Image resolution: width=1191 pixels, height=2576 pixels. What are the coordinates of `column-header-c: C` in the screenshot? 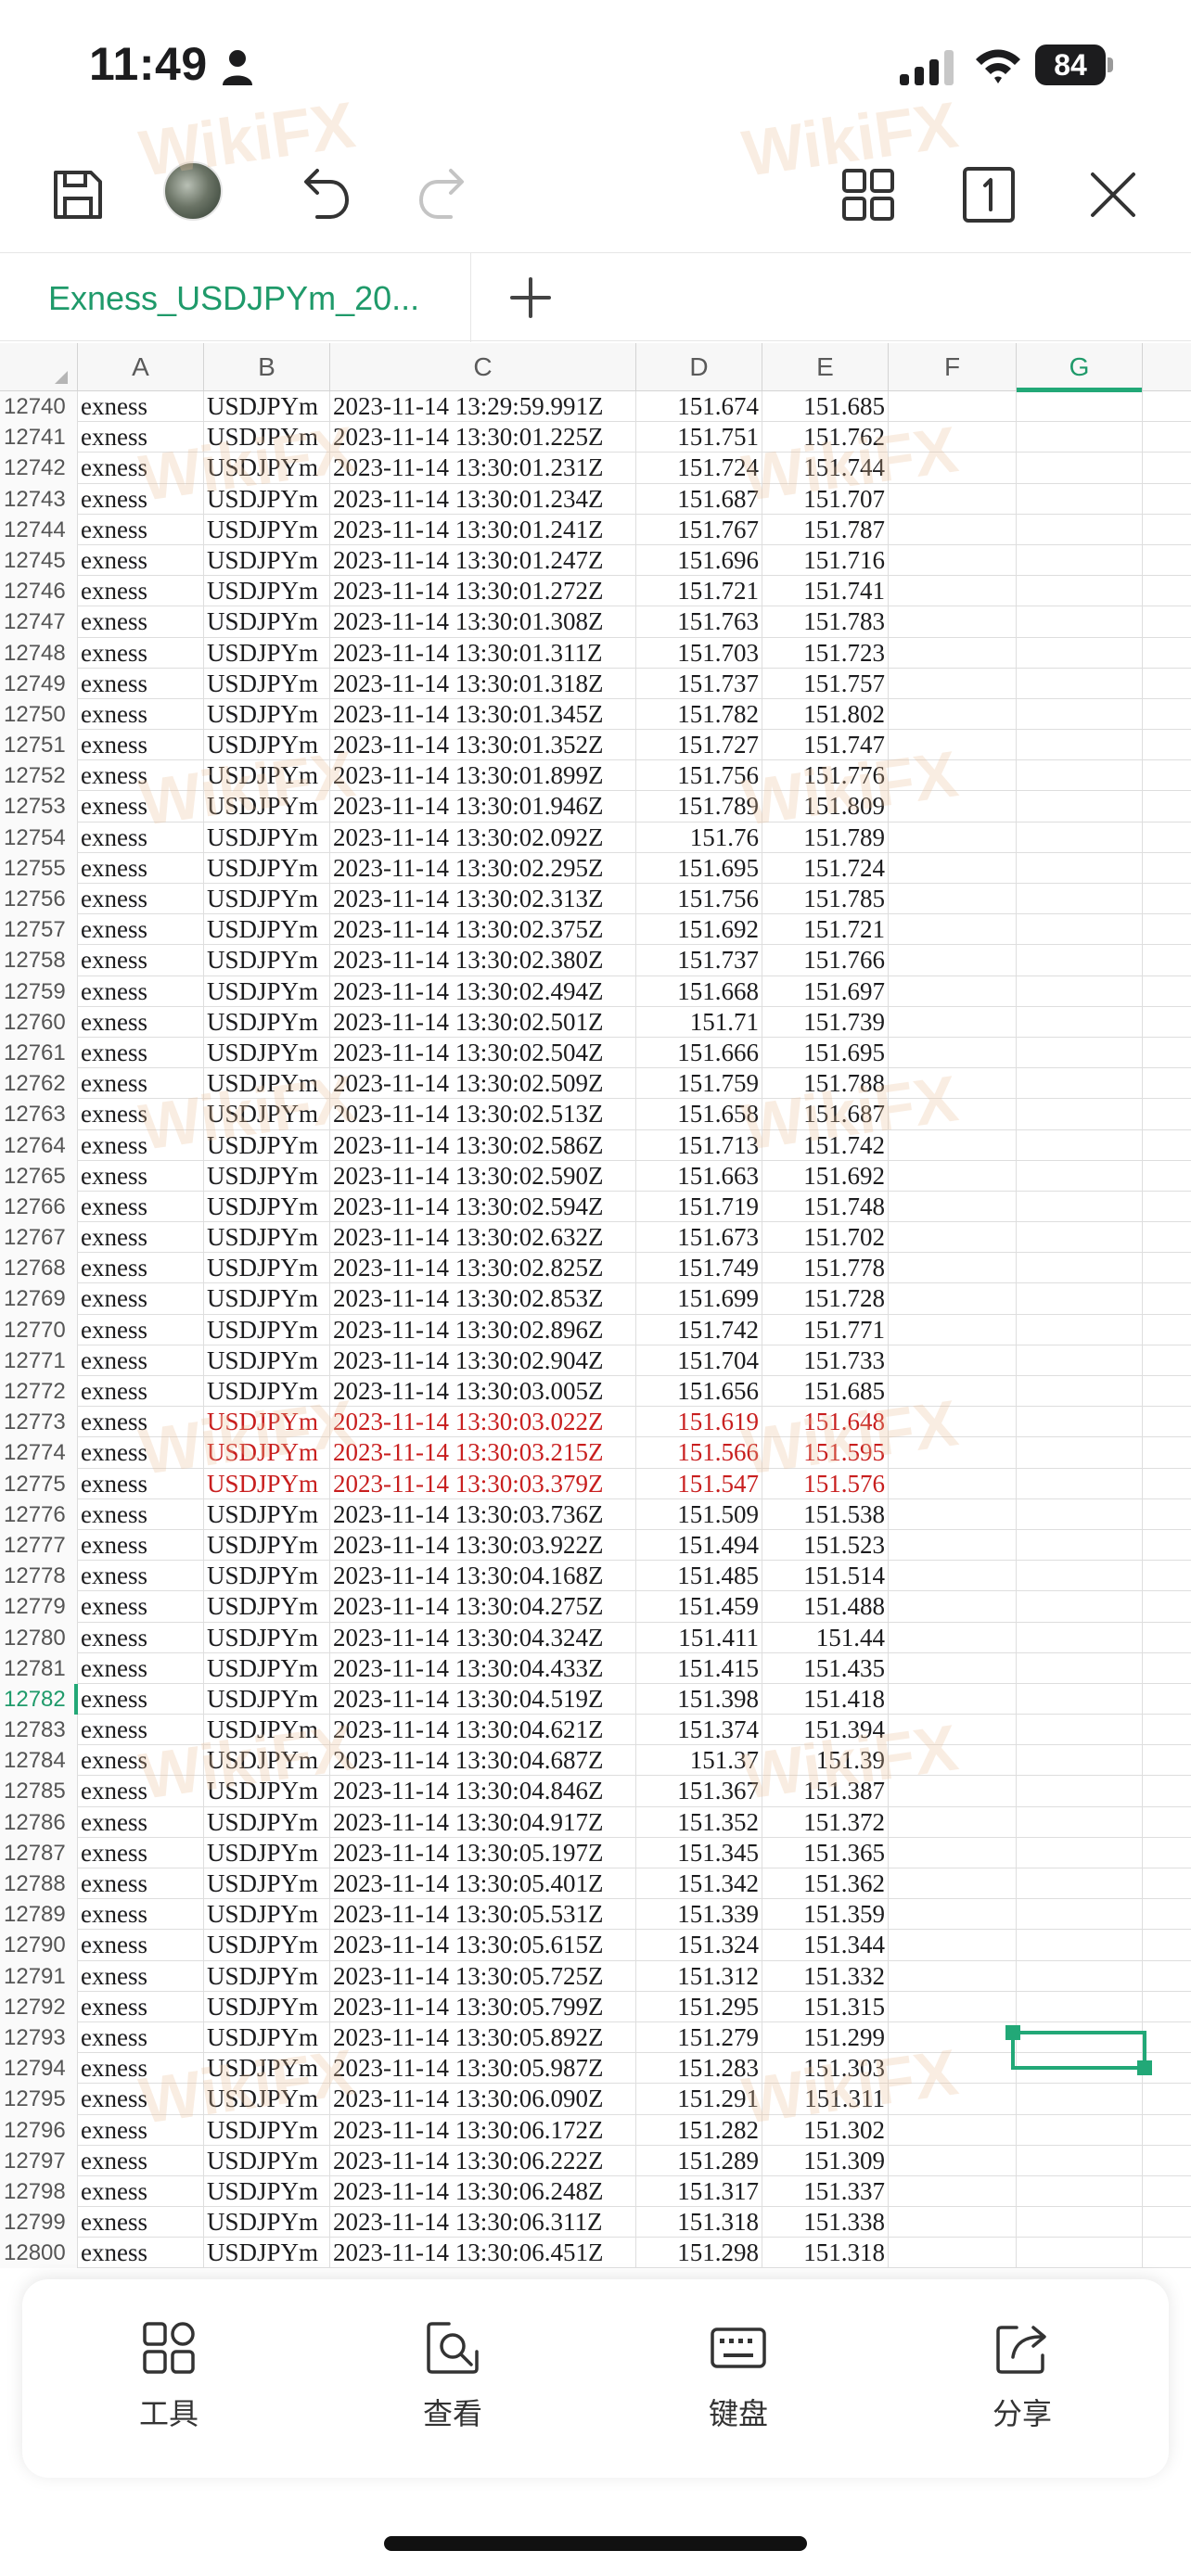 It's located at (483, 367).